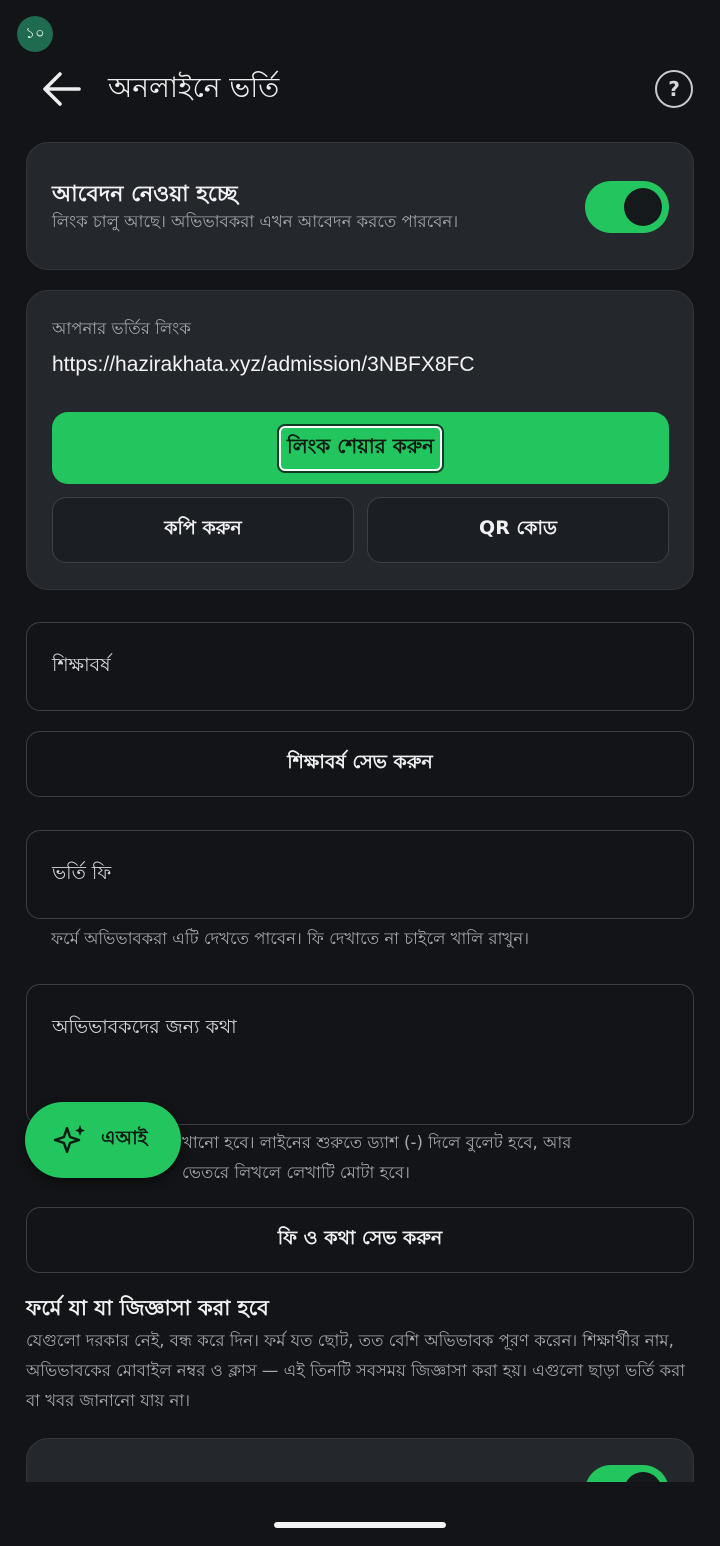 Image resolution: width=720 pixels, height=1546 pixels. What do you see at coordinates (194, 87) in the screenshot?
I see `page-title: অনলাইনে ভর্তি` at bounding box center [194, 87].